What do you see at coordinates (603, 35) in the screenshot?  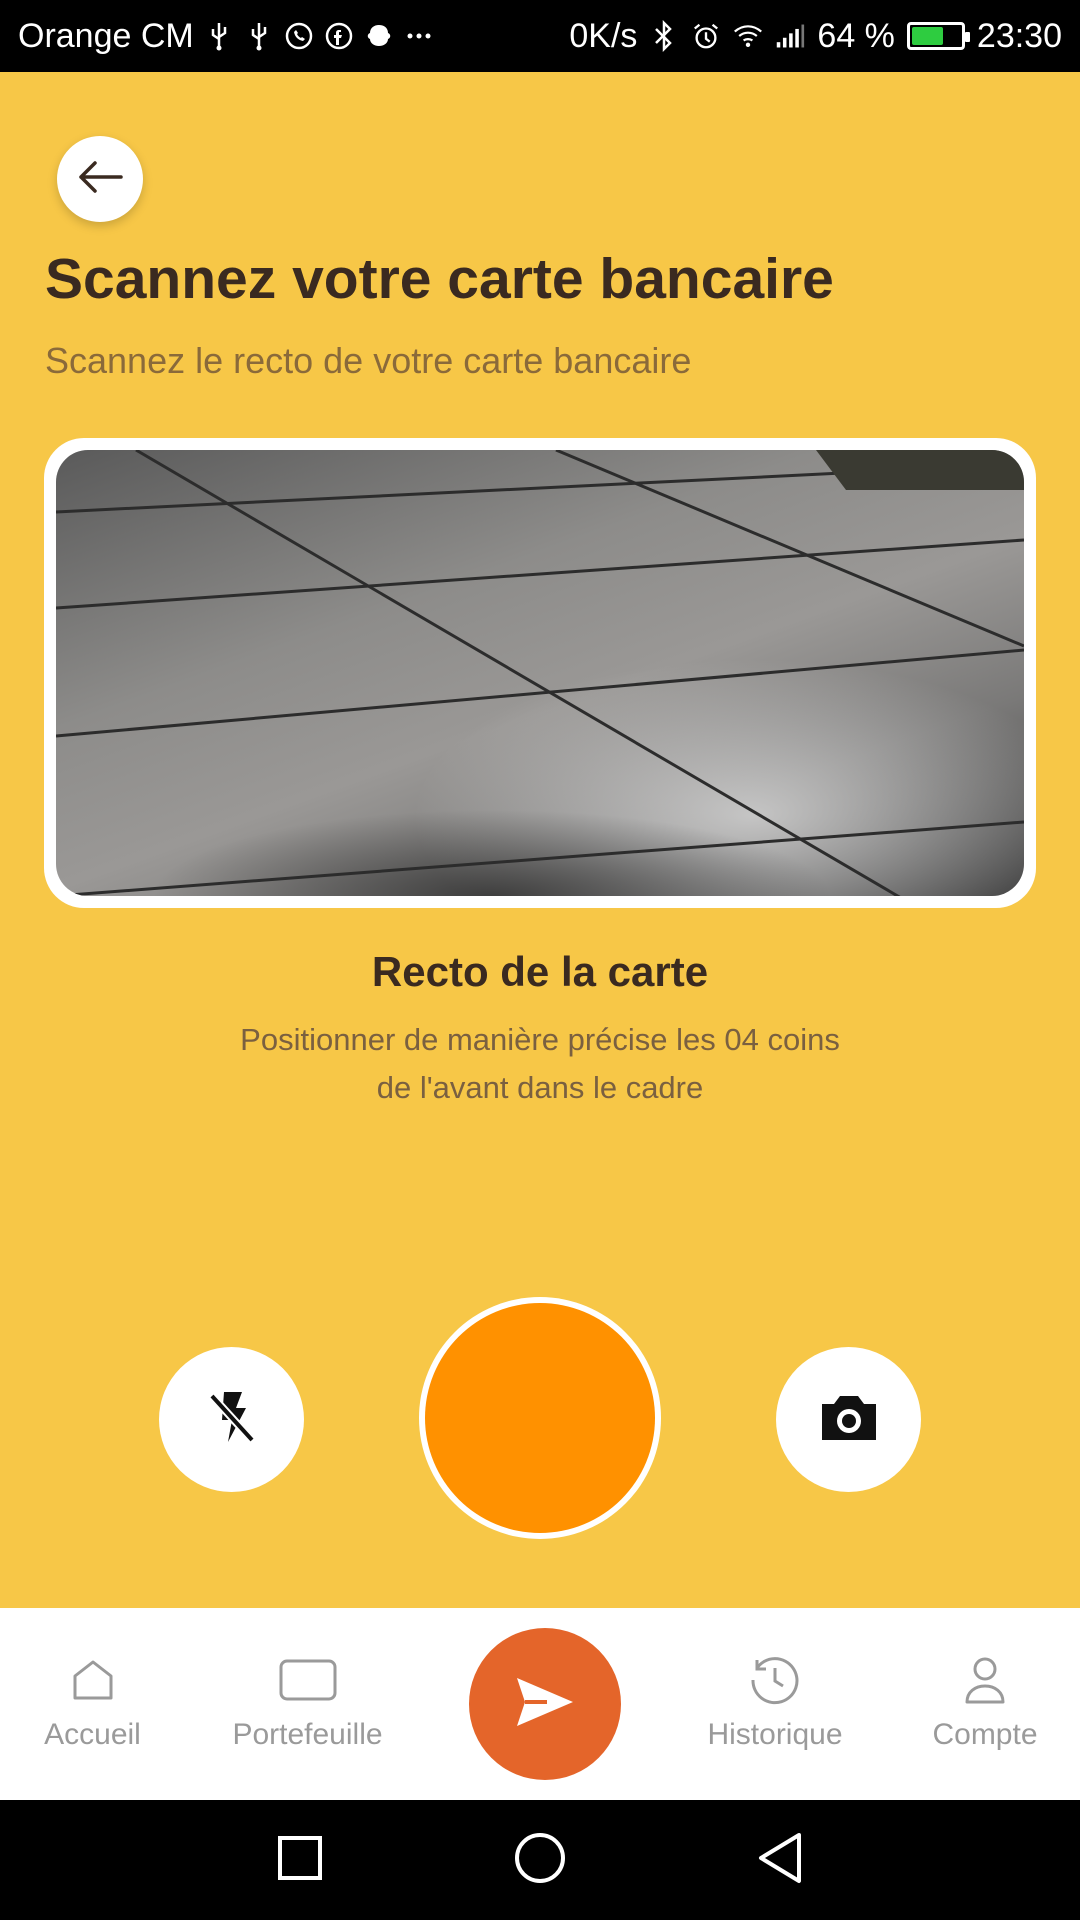 I see `net-speed: 0K/s` at bounding box center [603, 35].